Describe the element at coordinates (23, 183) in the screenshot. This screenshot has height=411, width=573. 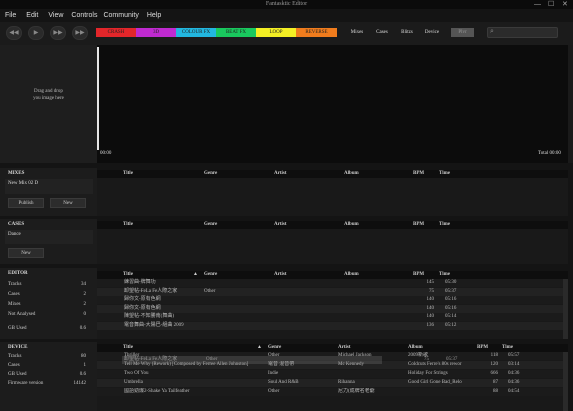
I see `mix-item: New Mix 02 D` at that location.